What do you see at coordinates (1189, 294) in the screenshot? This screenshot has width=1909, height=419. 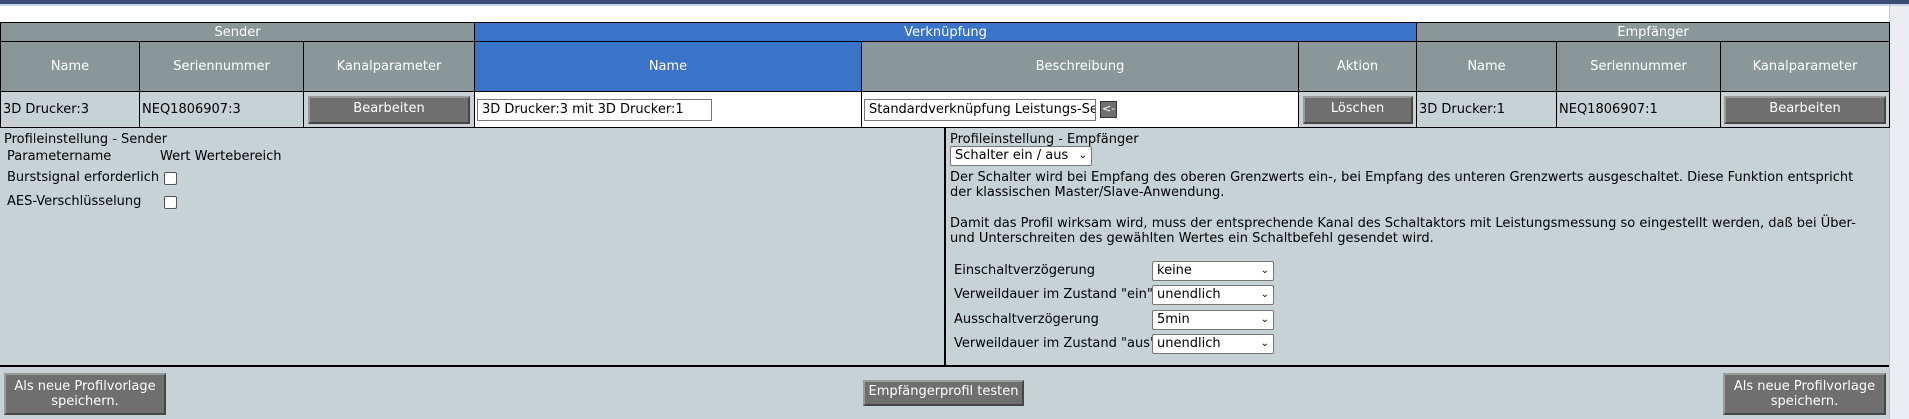 I see `on-duration-value: unendlich` at bounding box center [1189, 294].